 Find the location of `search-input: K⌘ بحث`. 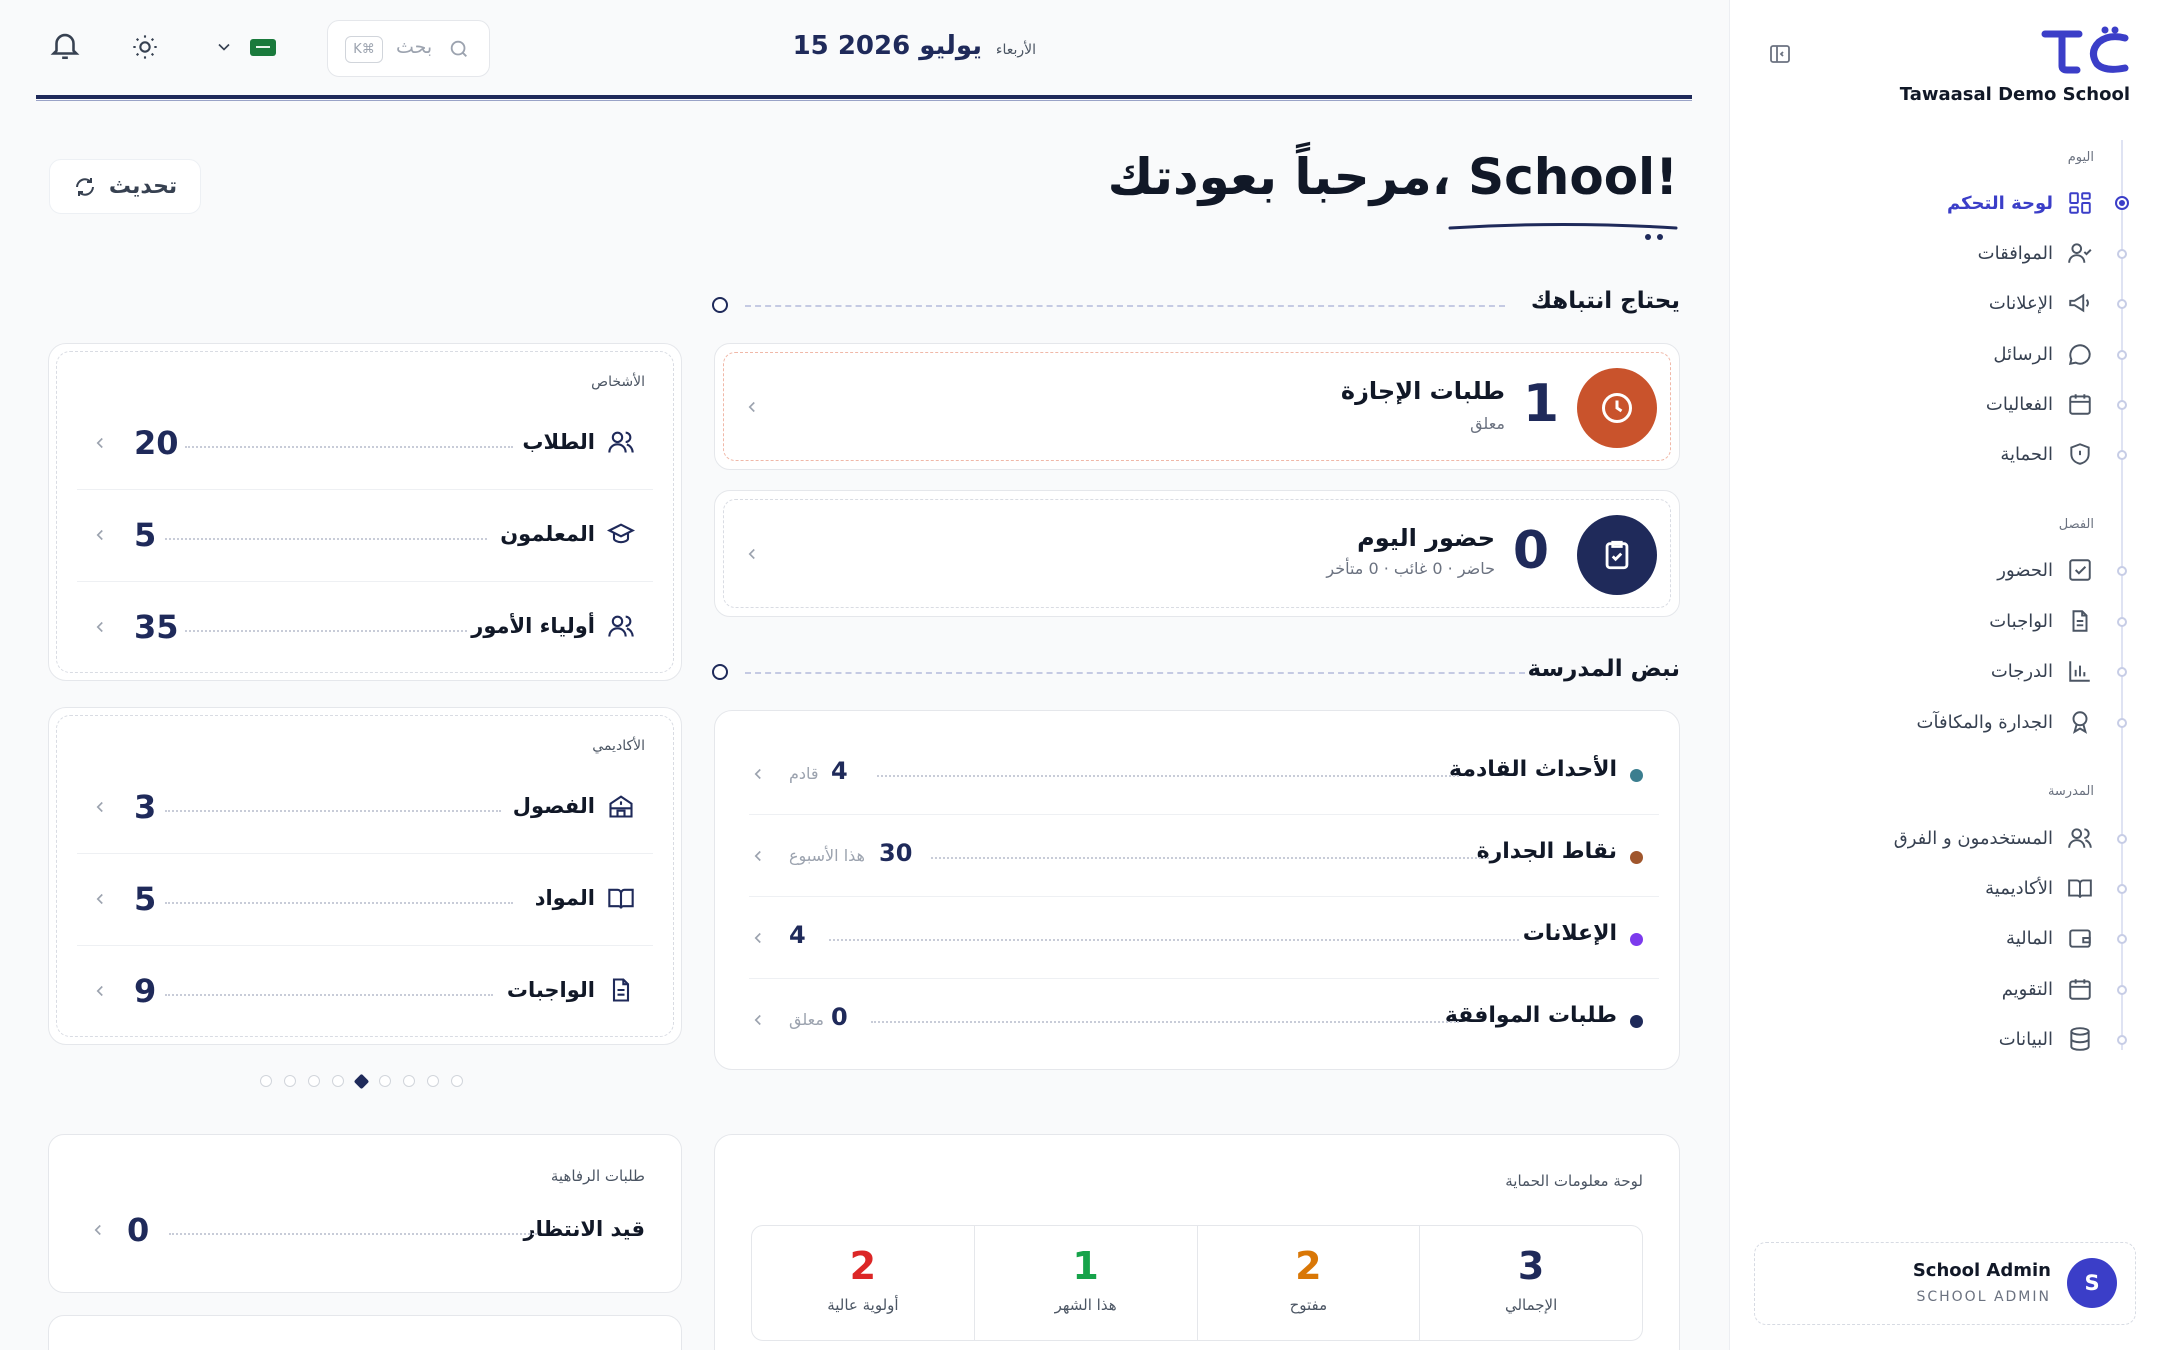

search-input: K⌘ بحث is located at coordinates (408, 48).